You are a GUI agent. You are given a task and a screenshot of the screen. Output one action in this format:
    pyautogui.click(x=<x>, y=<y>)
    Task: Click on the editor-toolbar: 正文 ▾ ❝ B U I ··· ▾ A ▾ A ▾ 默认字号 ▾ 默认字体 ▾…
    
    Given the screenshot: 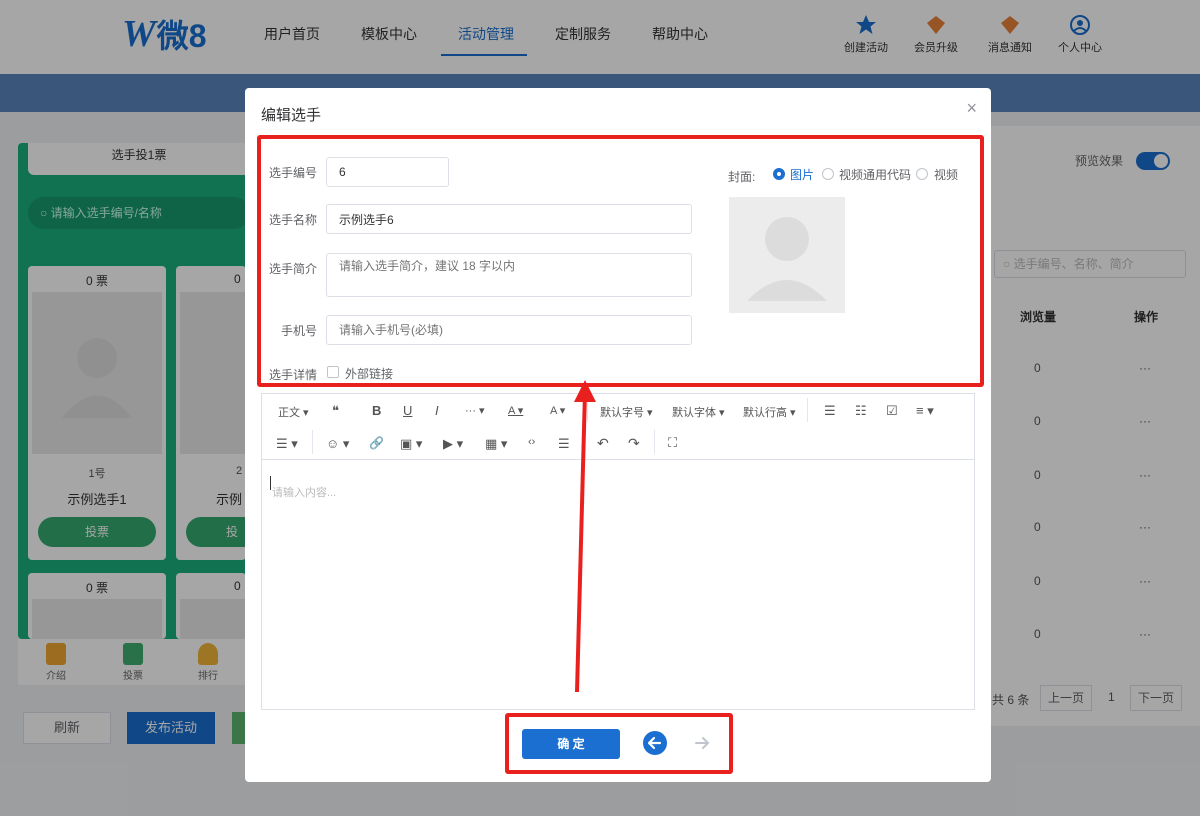 What is the action you would take?
    pyautogui.click(x=618, y=427)
    